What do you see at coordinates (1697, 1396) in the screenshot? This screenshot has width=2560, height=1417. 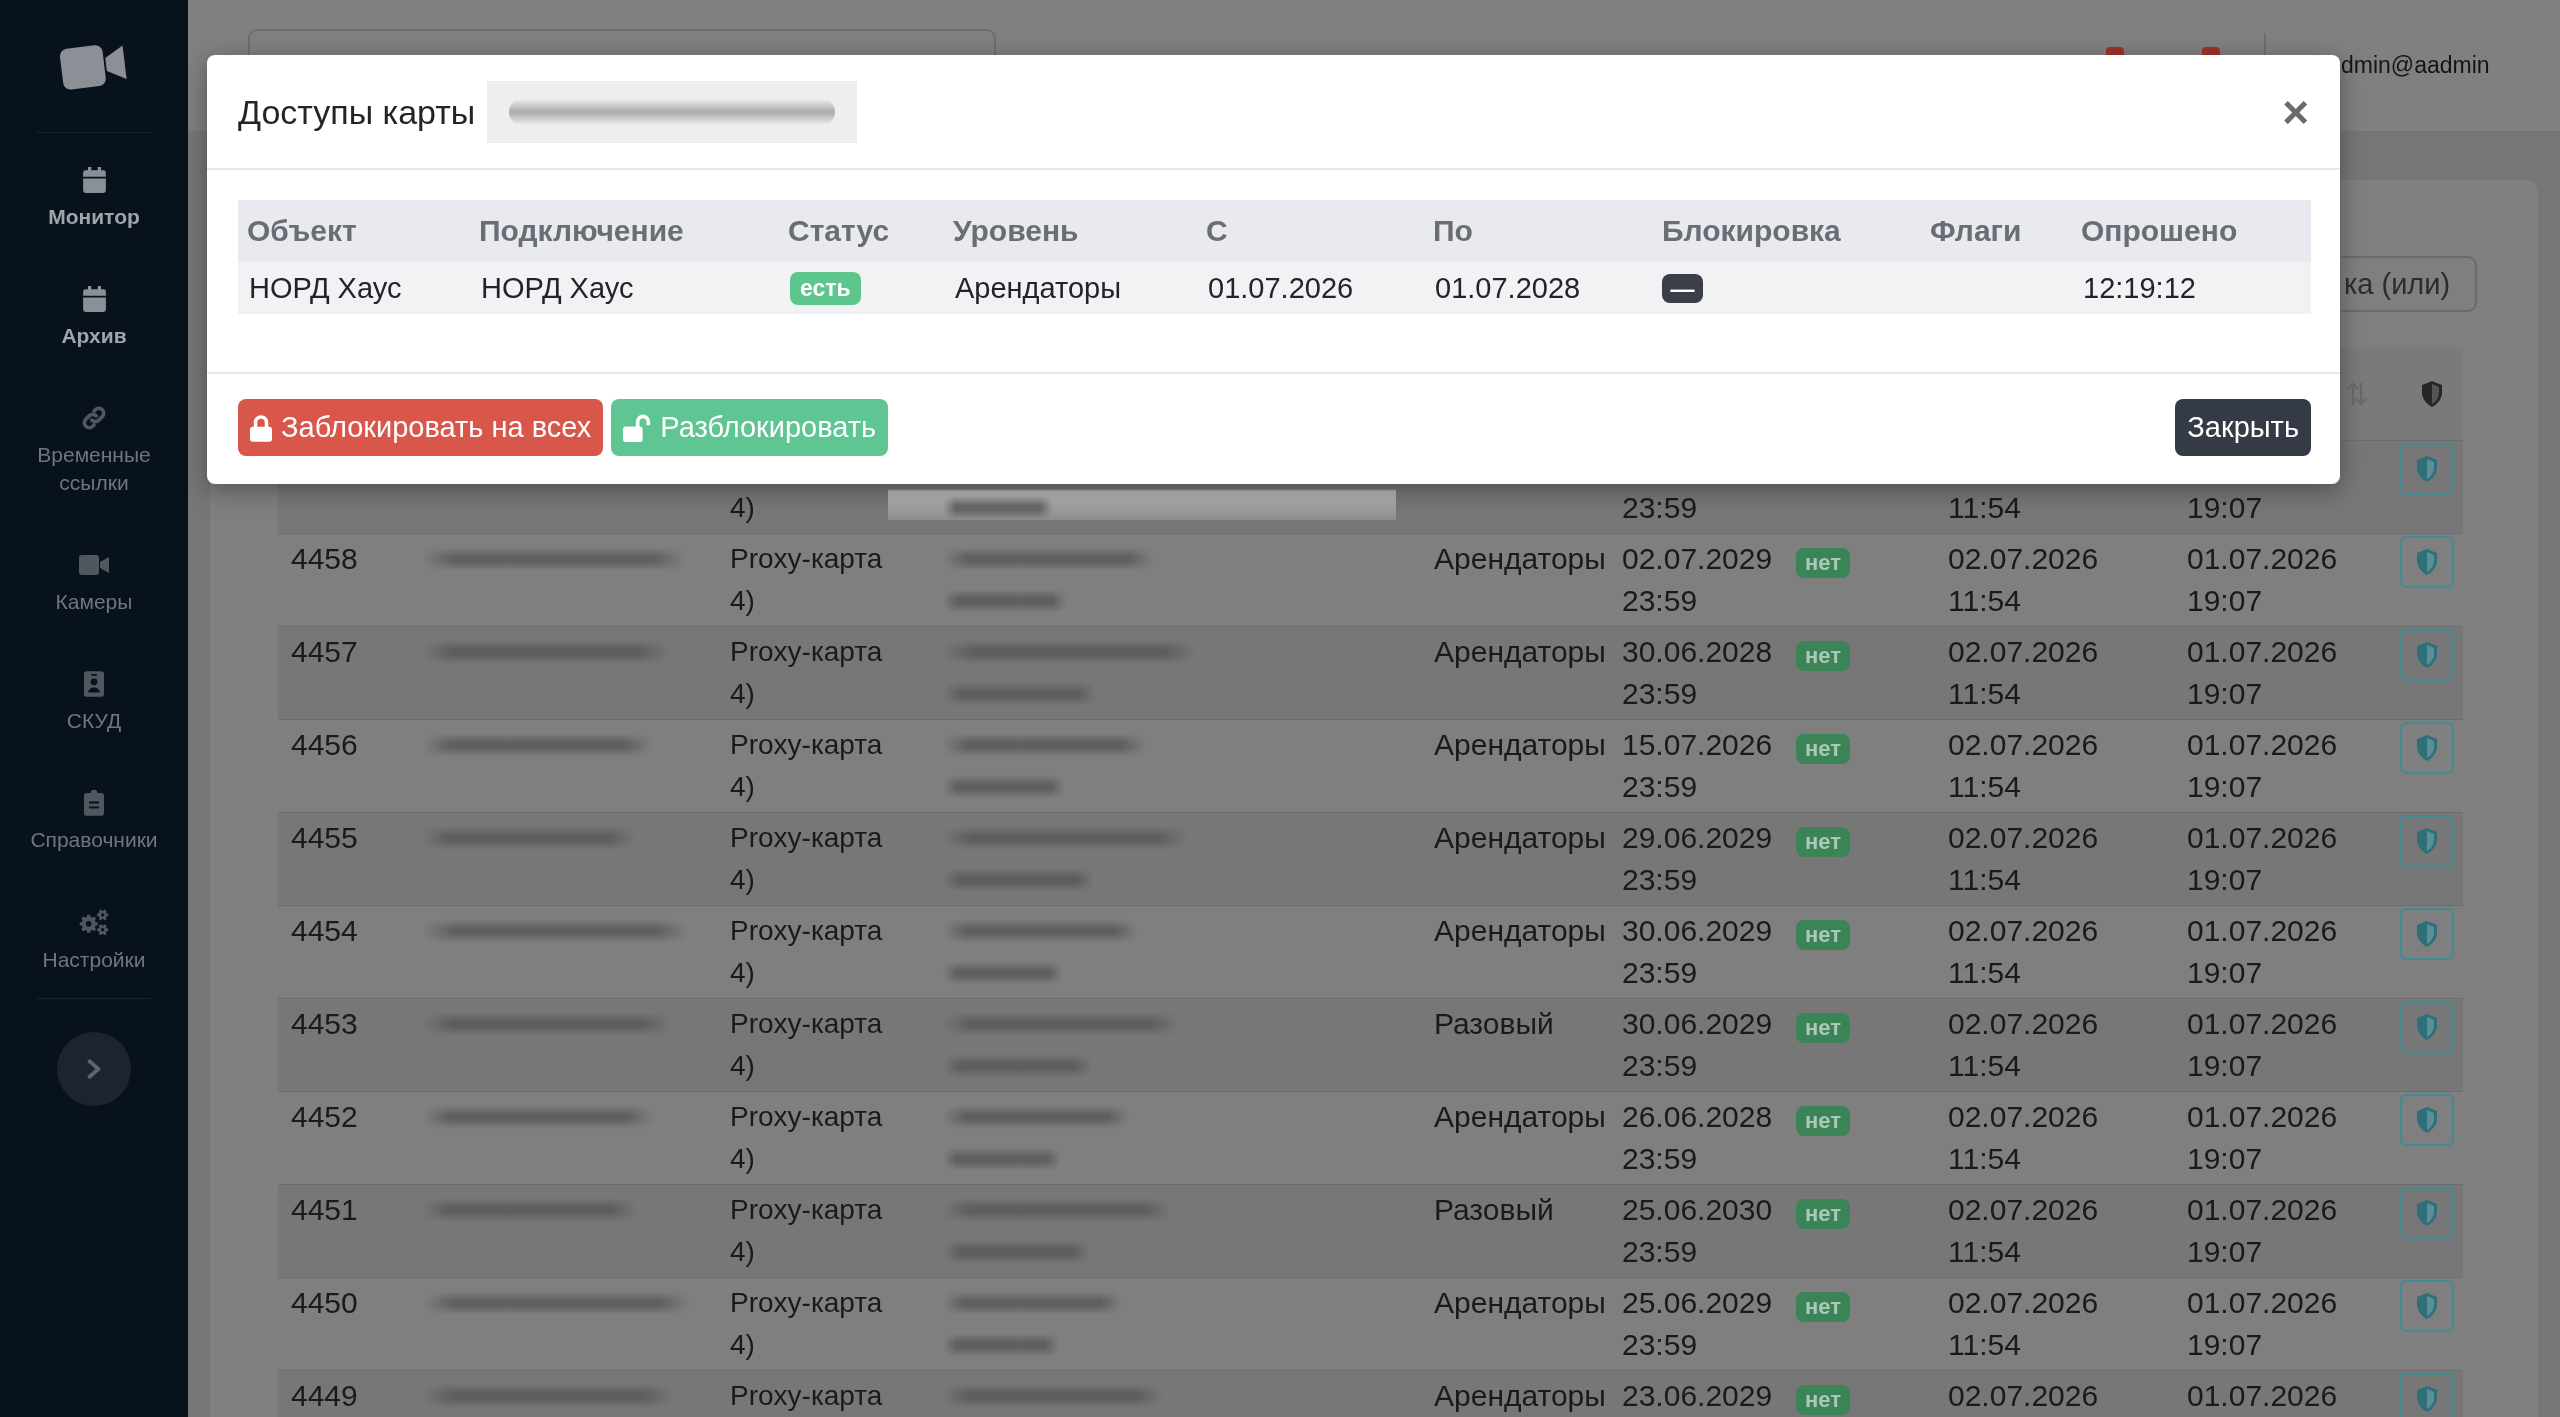 I see `table-cell-text: 23.06.2029` at bounding box center [1697, 1396].